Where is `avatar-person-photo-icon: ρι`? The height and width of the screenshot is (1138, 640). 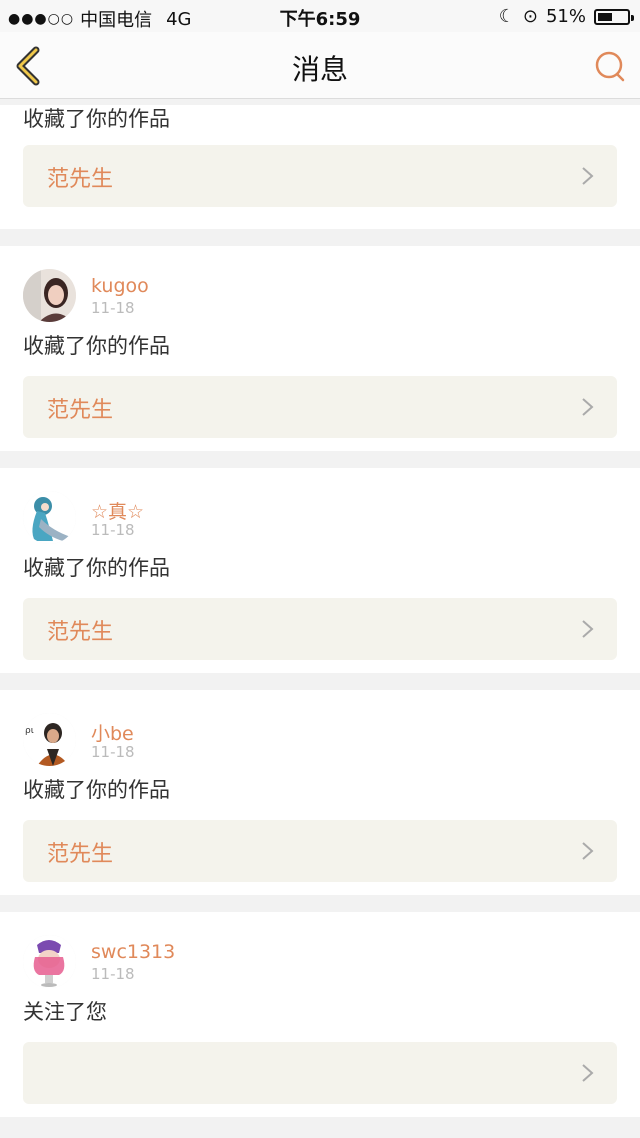 avatar-person-photo-icon: ρι is located at coordinates (49, 739).